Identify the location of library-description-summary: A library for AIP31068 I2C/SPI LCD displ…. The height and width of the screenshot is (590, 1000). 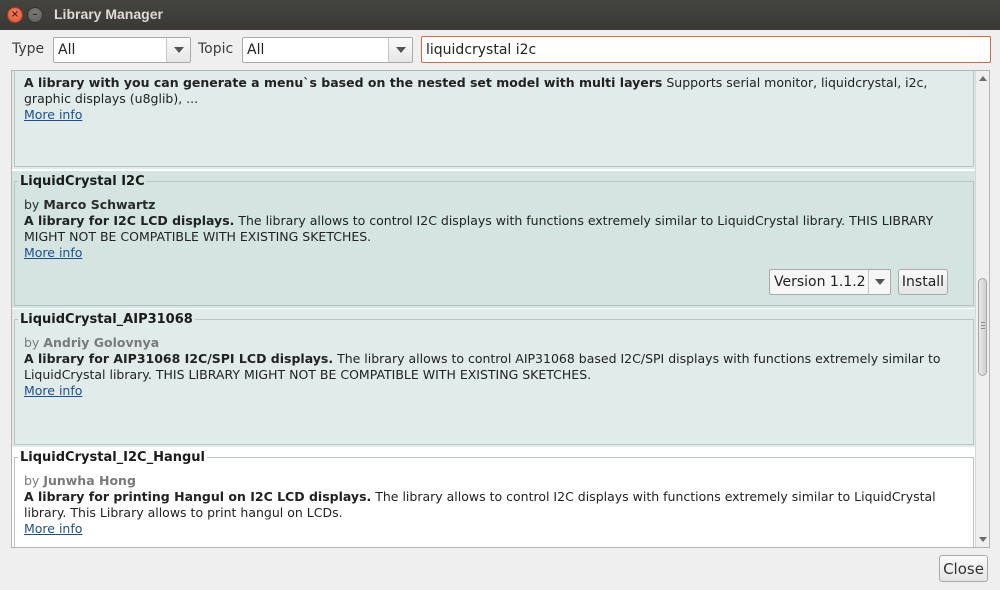
(179, 358).